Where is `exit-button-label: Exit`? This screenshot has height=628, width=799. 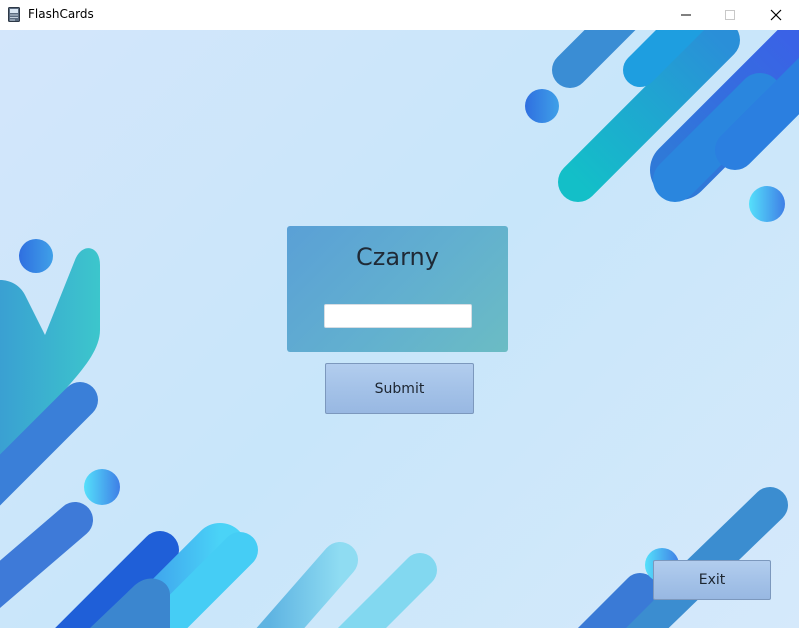 exit-button-label: Exit is located at coordinates (712, 580).